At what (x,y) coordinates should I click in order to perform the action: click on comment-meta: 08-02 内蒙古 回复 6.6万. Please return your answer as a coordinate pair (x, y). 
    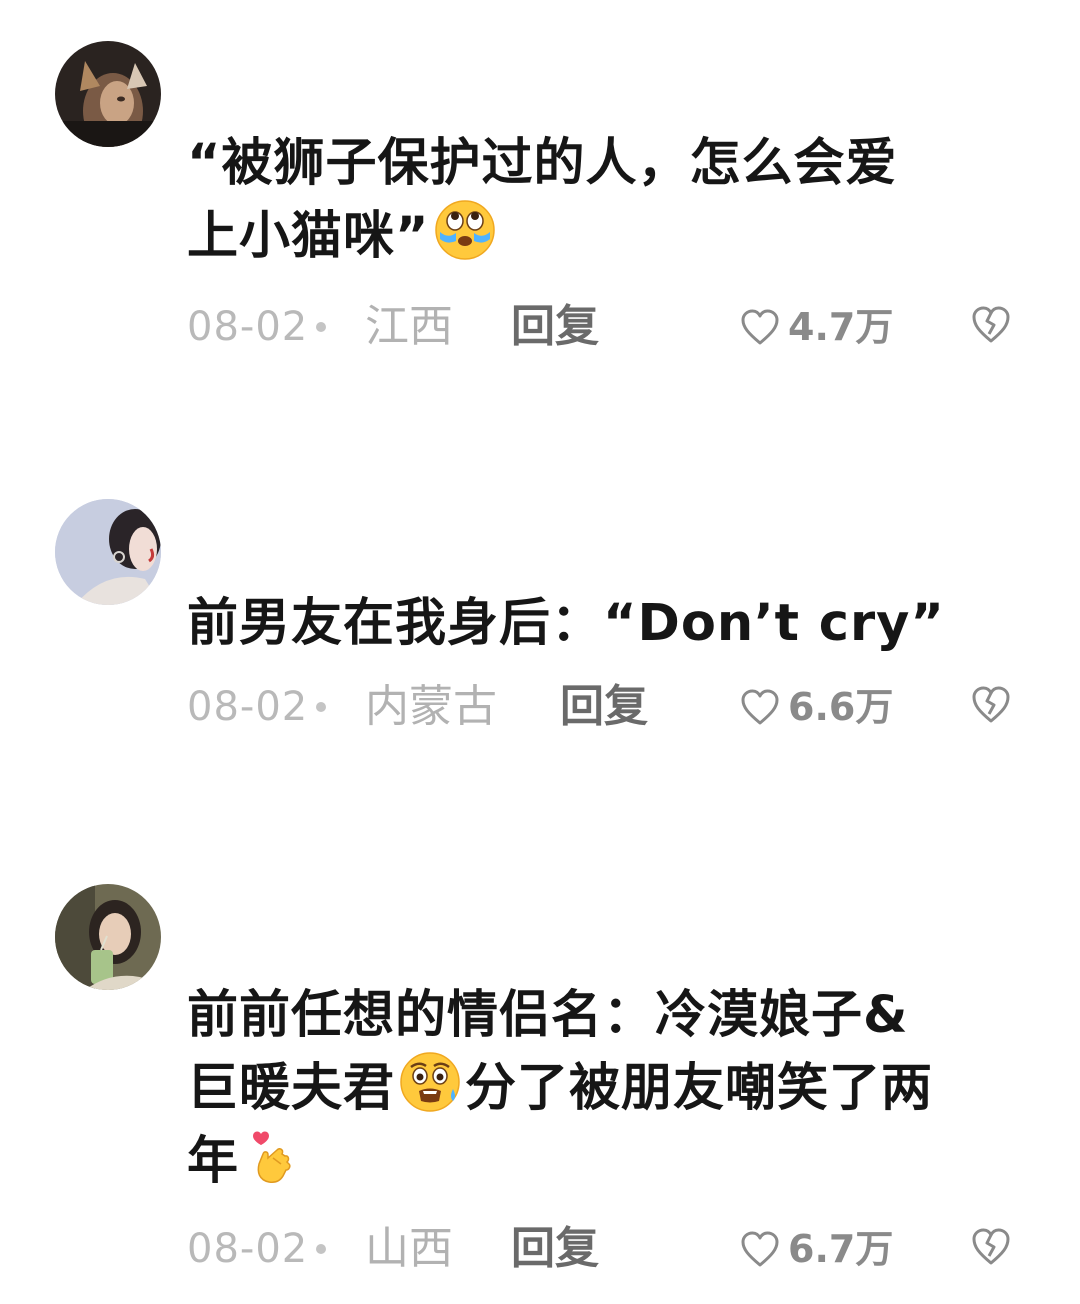
    Looking at the image, I should click on (617, 707).